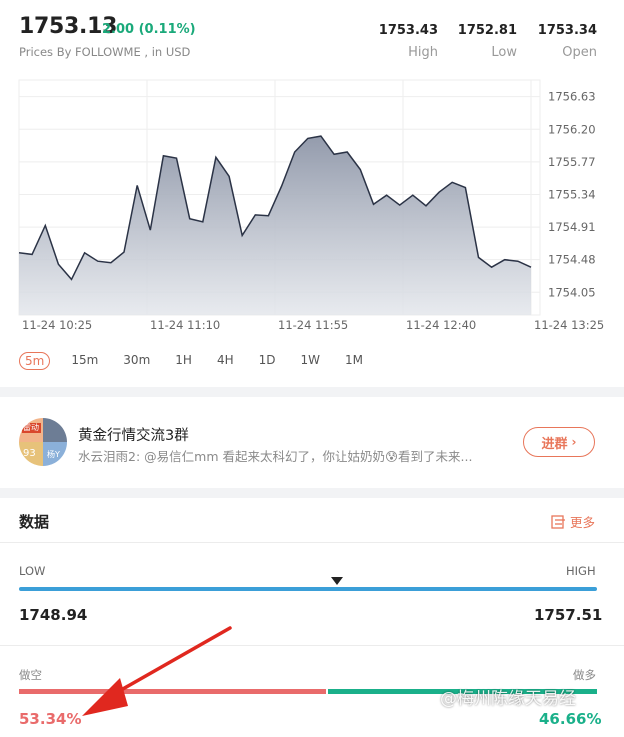 This screenshot has width=624, height=737. What do you see at coordinates (569, 325) in the screenshot?
I see `x-tick-label: 11-24 13:25` at bounding box center [569, 325].